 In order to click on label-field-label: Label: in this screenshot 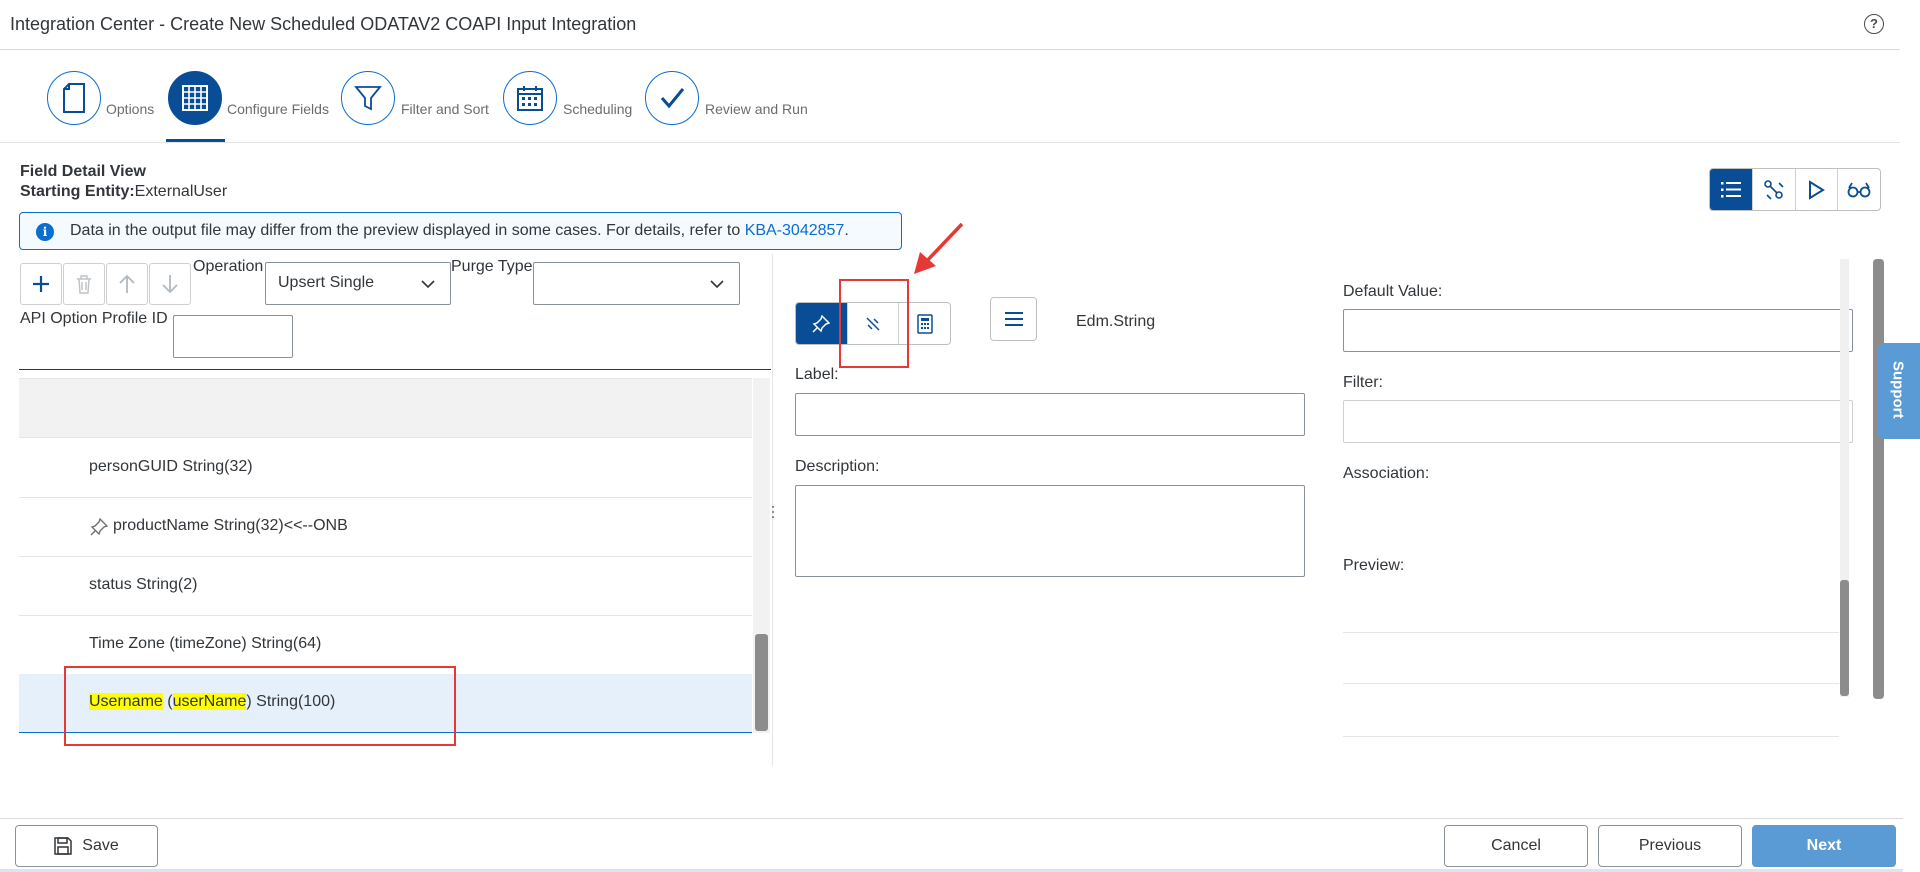, I will do `click(817, 374)`.